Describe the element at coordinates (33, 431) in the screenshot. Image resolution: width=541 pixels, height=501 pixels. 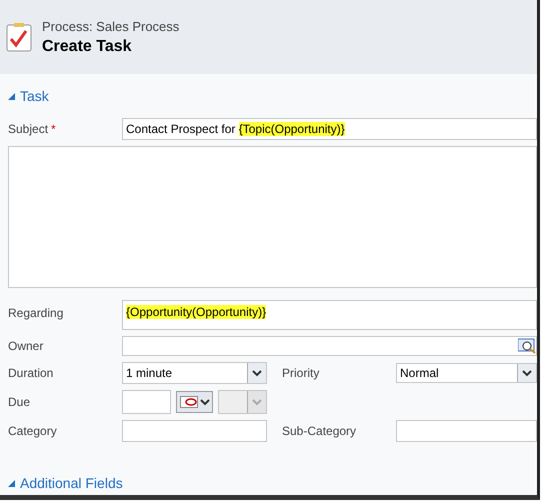
I see `field-label: Category` at that location.